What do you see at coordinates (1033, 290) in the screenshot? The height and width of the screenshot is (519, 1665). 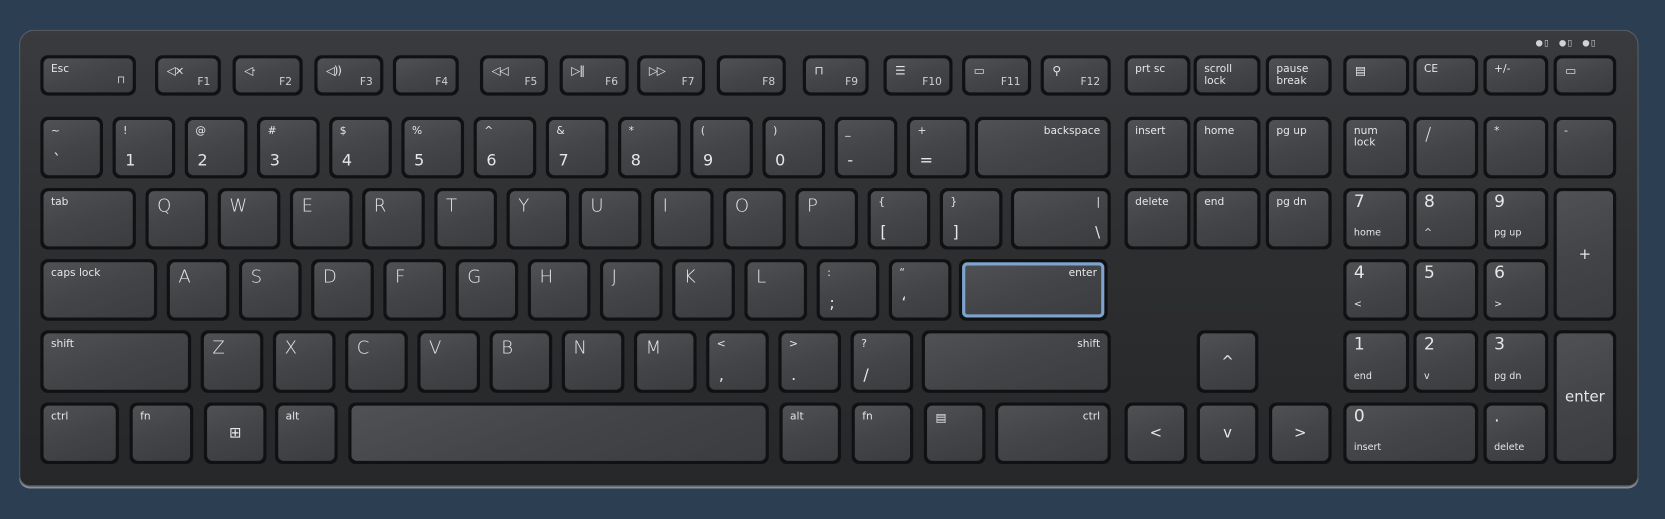 I see `key-enter: enter` at bounding box center [1033, 290].